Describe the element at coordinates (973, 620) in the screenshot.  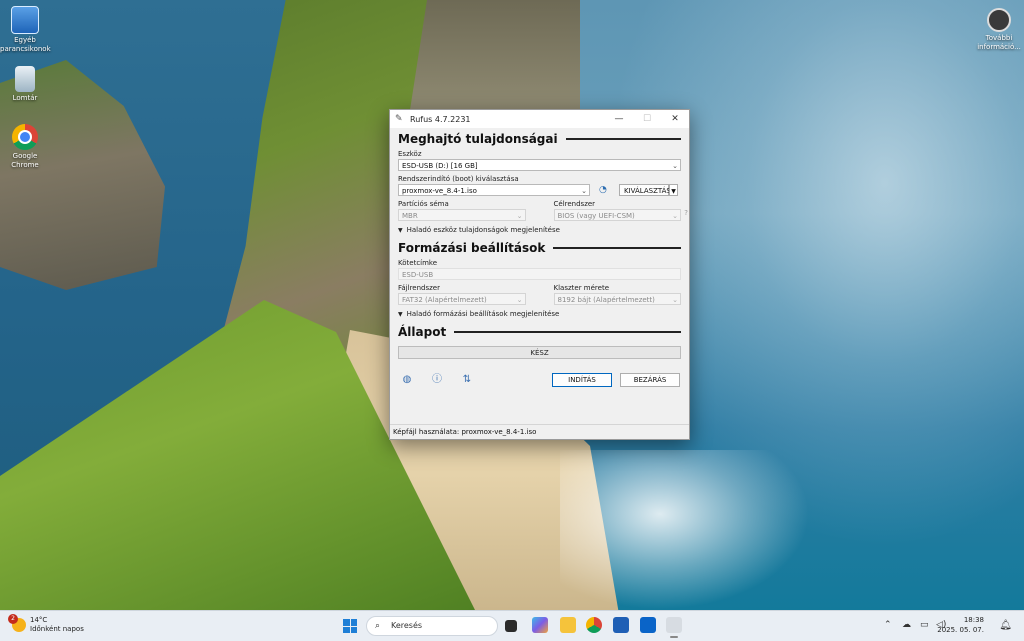
I see `clock-time: 18:38` at that location.